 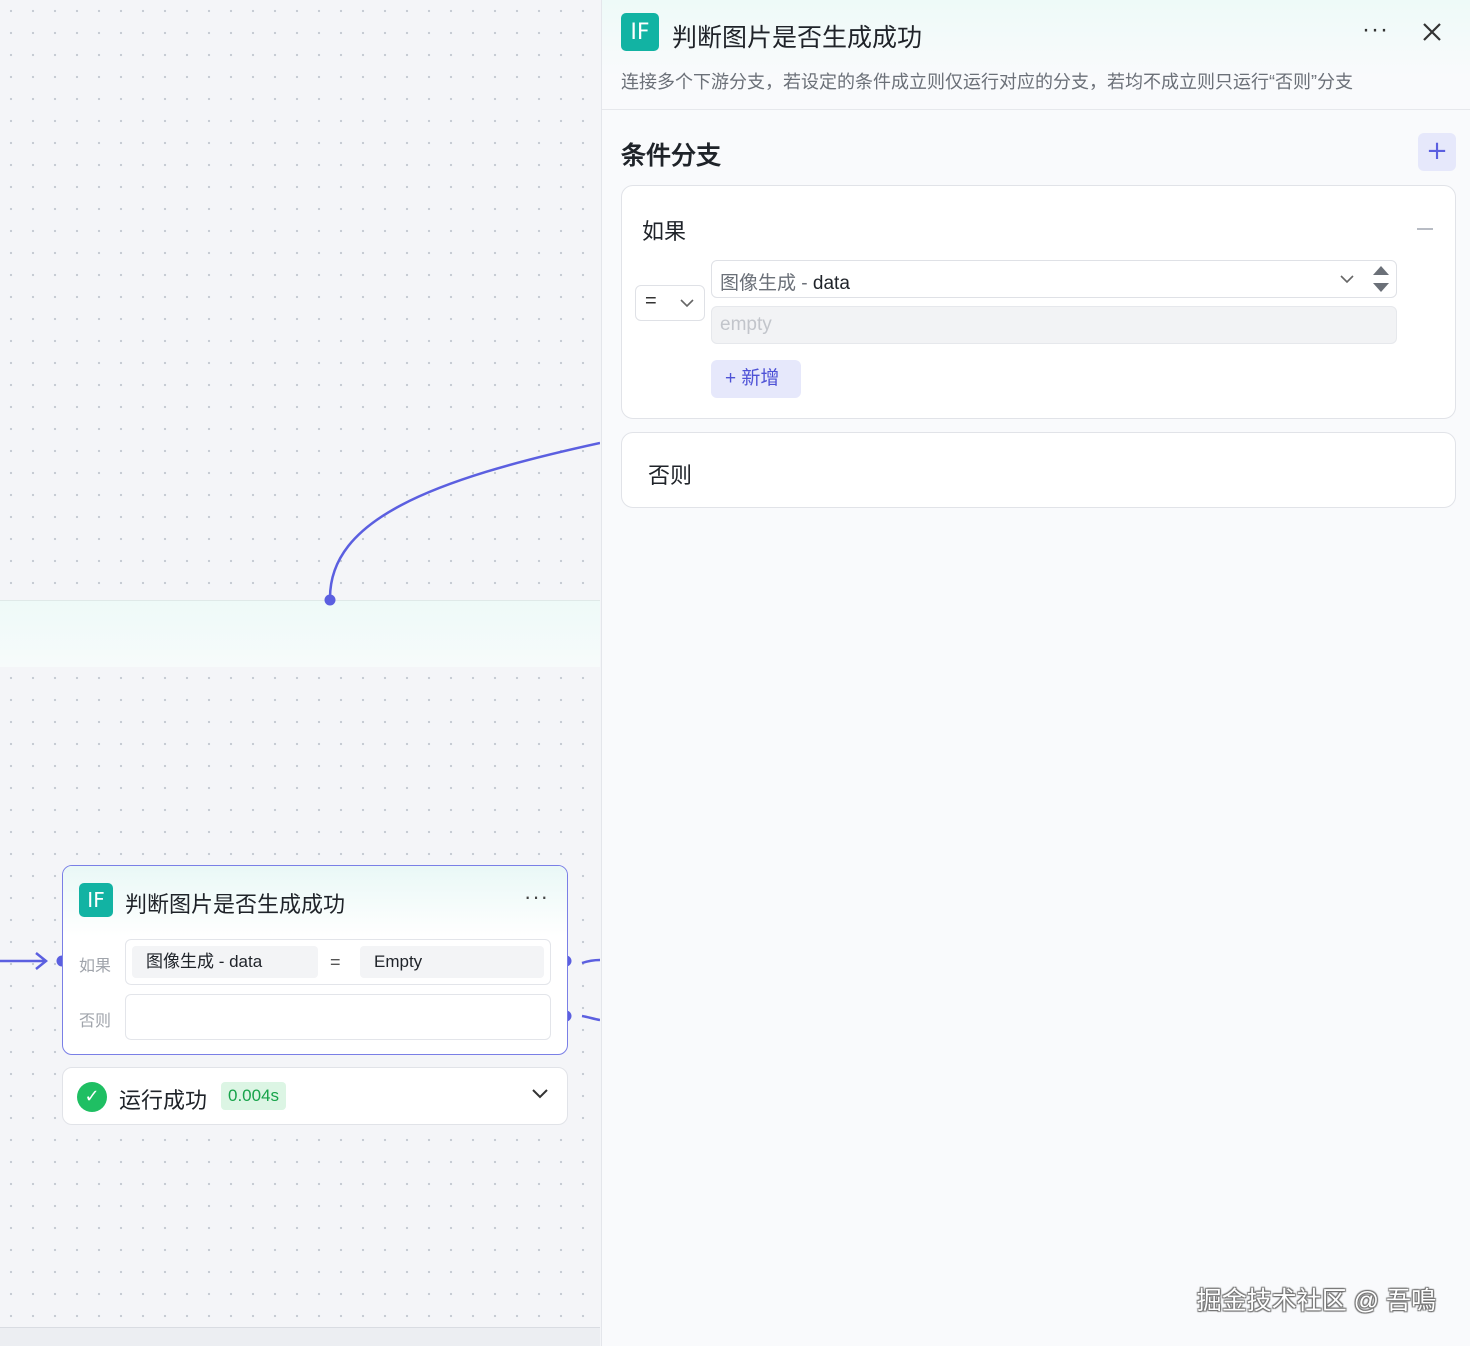 I want to click on status-text: 运行成功, so click(x=163, y=1100).